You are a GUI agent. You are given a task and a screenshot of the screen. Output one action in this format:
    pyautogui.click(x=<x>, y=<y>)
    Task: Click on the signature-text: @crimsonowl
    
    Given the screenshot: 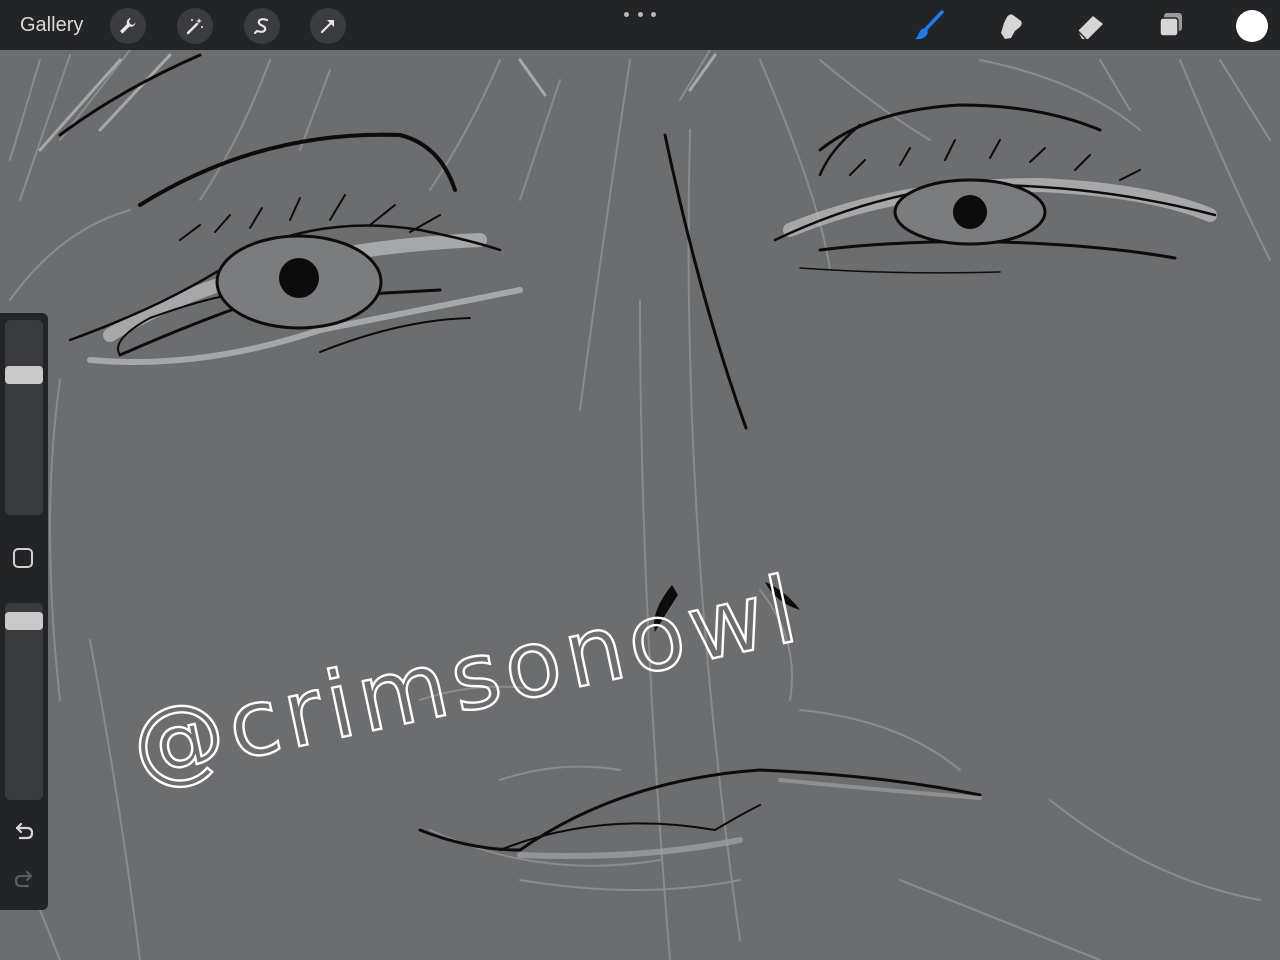 What is the action you would take?
    pyautogui.click(x=466, y=678)
    